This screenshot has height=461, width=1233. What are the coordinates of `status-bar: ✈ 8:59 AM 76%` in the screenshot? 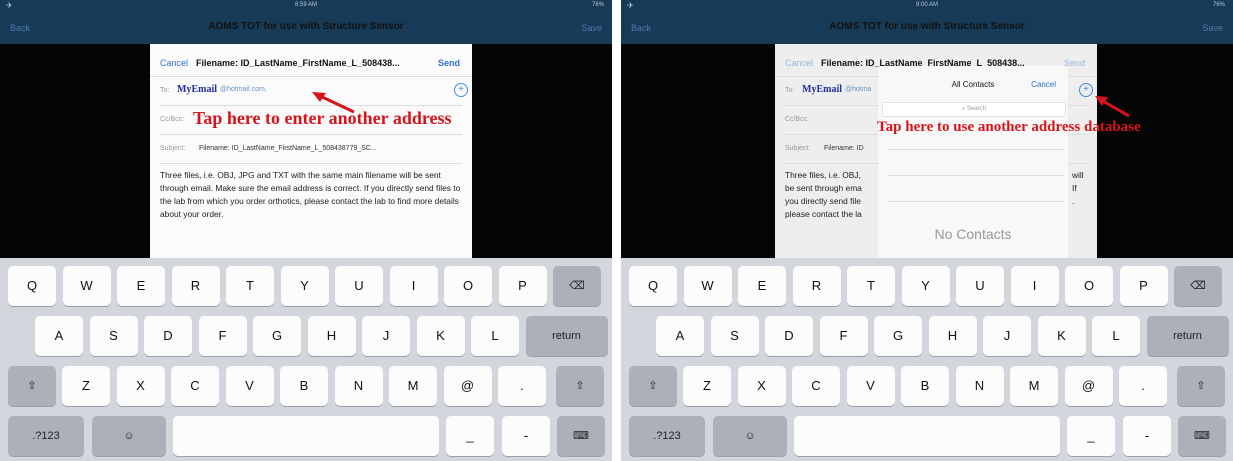 It's located at (306, 6).